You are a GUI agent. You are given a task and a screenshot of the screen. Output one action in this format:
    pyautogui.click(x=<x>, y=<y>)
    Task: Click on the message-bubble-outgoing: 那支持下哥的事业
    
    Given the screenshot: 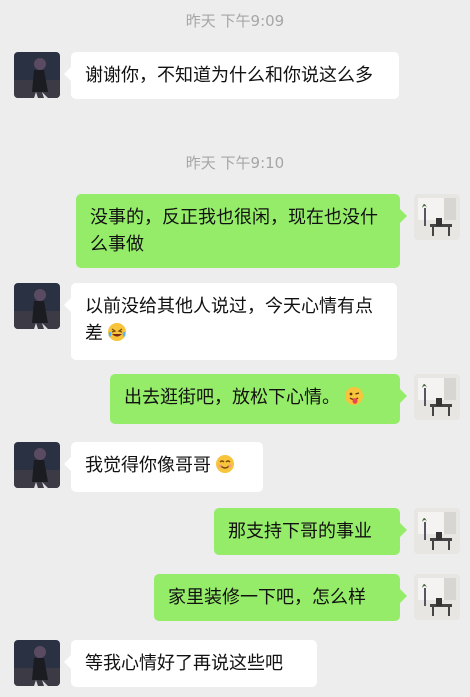 What is the action you would take?
    pyautogui.click(x=310, y=531)
    